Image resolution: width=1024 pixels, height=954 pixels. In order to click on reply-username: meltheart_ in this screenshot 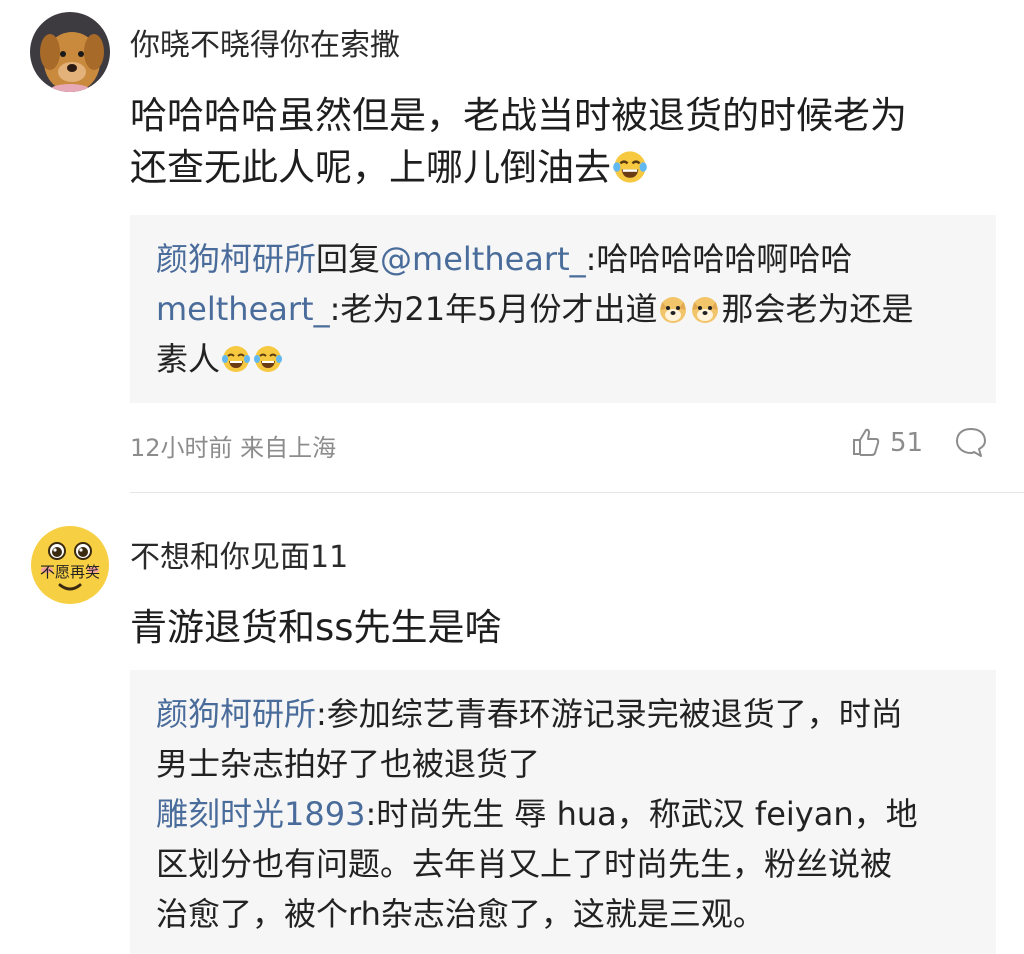, I will do `click(243, 309)`.